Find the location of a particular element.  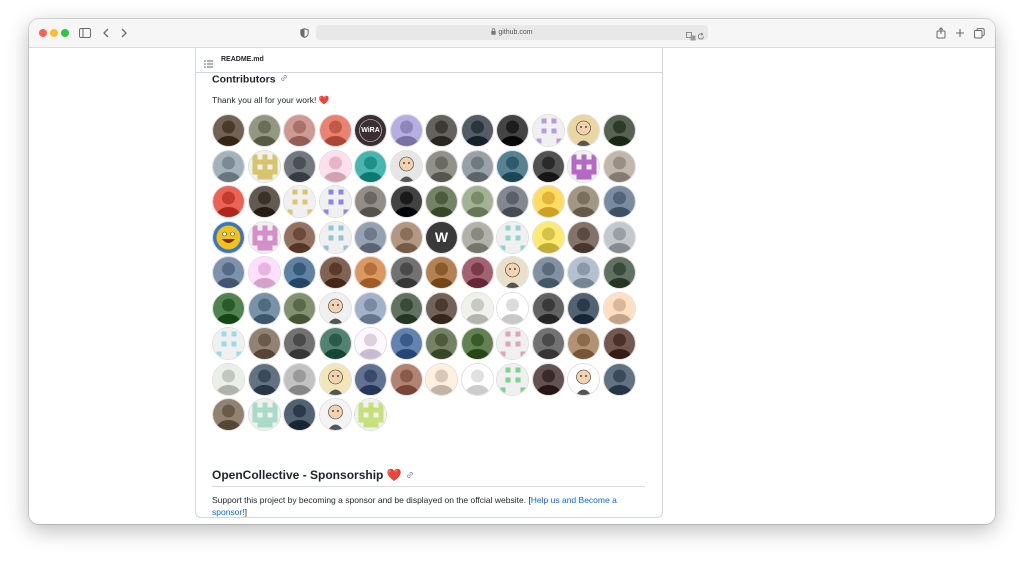

tab-overview-icon is located at coordinates (979, 33).